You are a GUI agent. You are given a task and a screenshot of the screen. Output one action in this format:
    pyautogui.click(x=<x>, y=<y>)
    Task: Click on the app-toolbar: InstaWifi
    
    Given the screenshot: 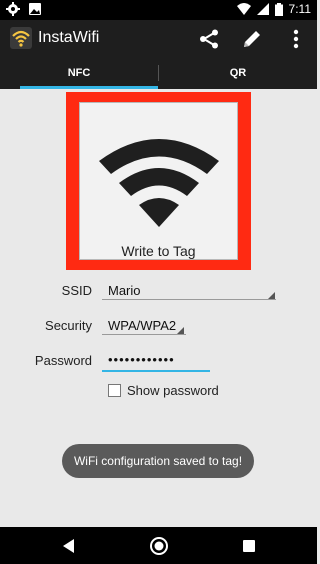 What is the action you would take?
    pyautogui.click(x=158, y=38)
    